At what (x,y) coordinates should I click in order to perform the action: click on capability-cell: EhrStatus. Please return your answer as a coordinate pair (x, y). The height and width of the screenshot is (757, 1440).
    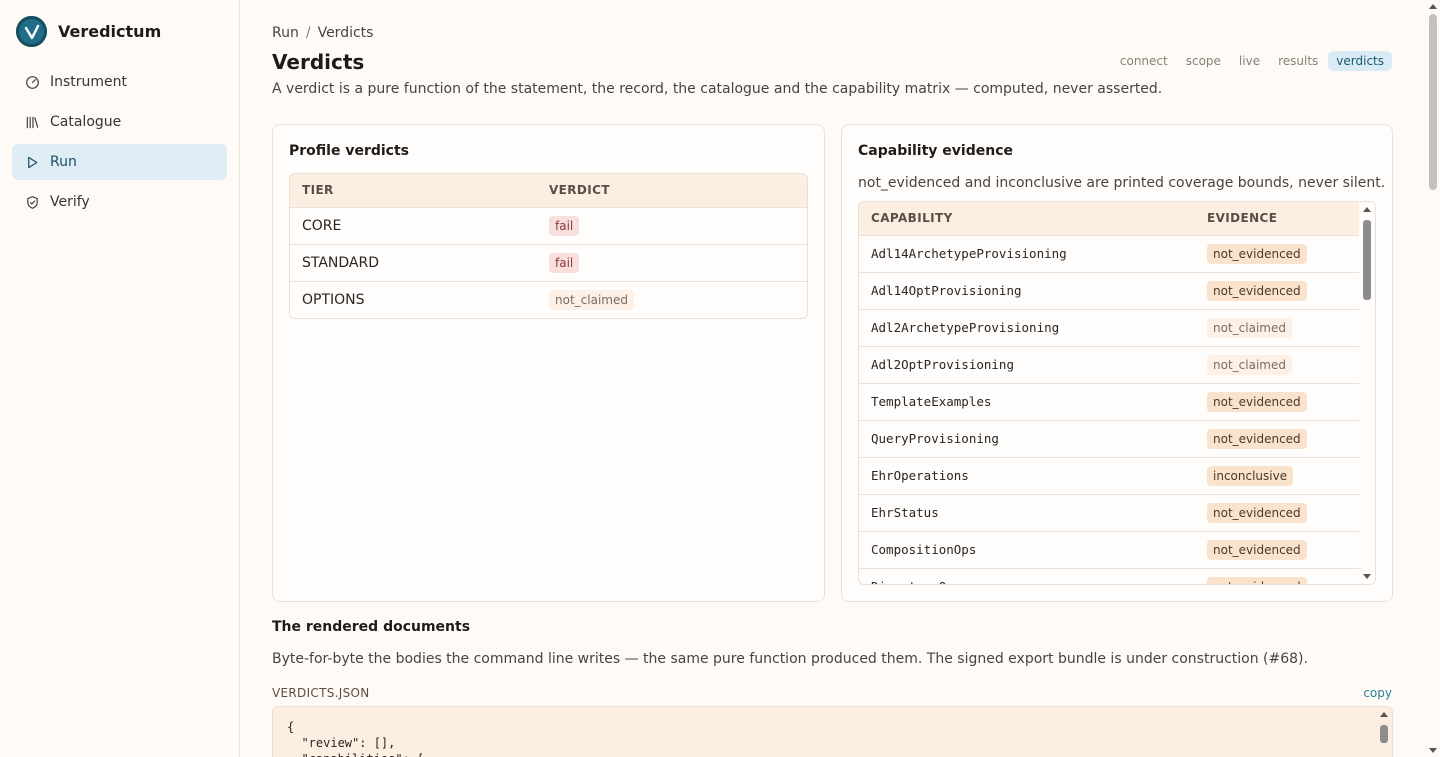
    Looking at the image, I should click on (1027, 513).